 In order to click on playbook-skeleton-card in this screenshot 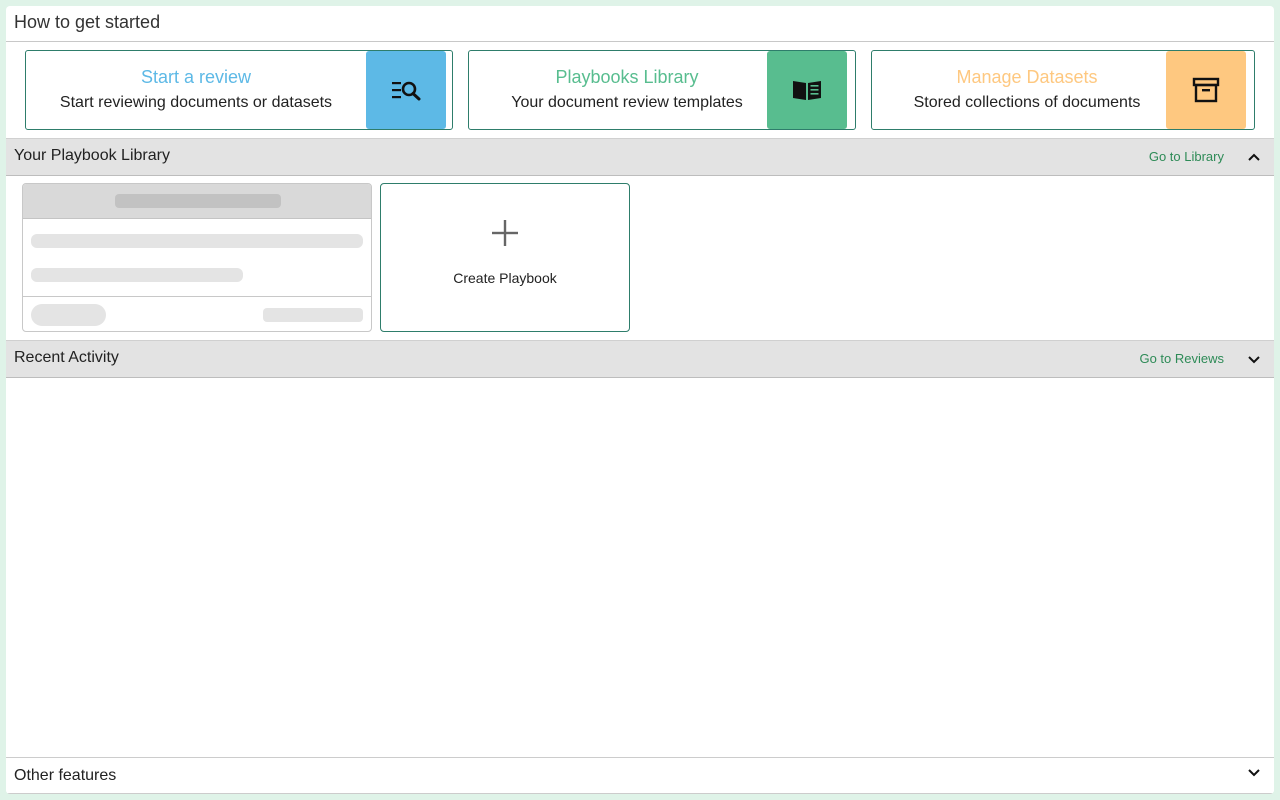, I will do `click(197, 257)`.